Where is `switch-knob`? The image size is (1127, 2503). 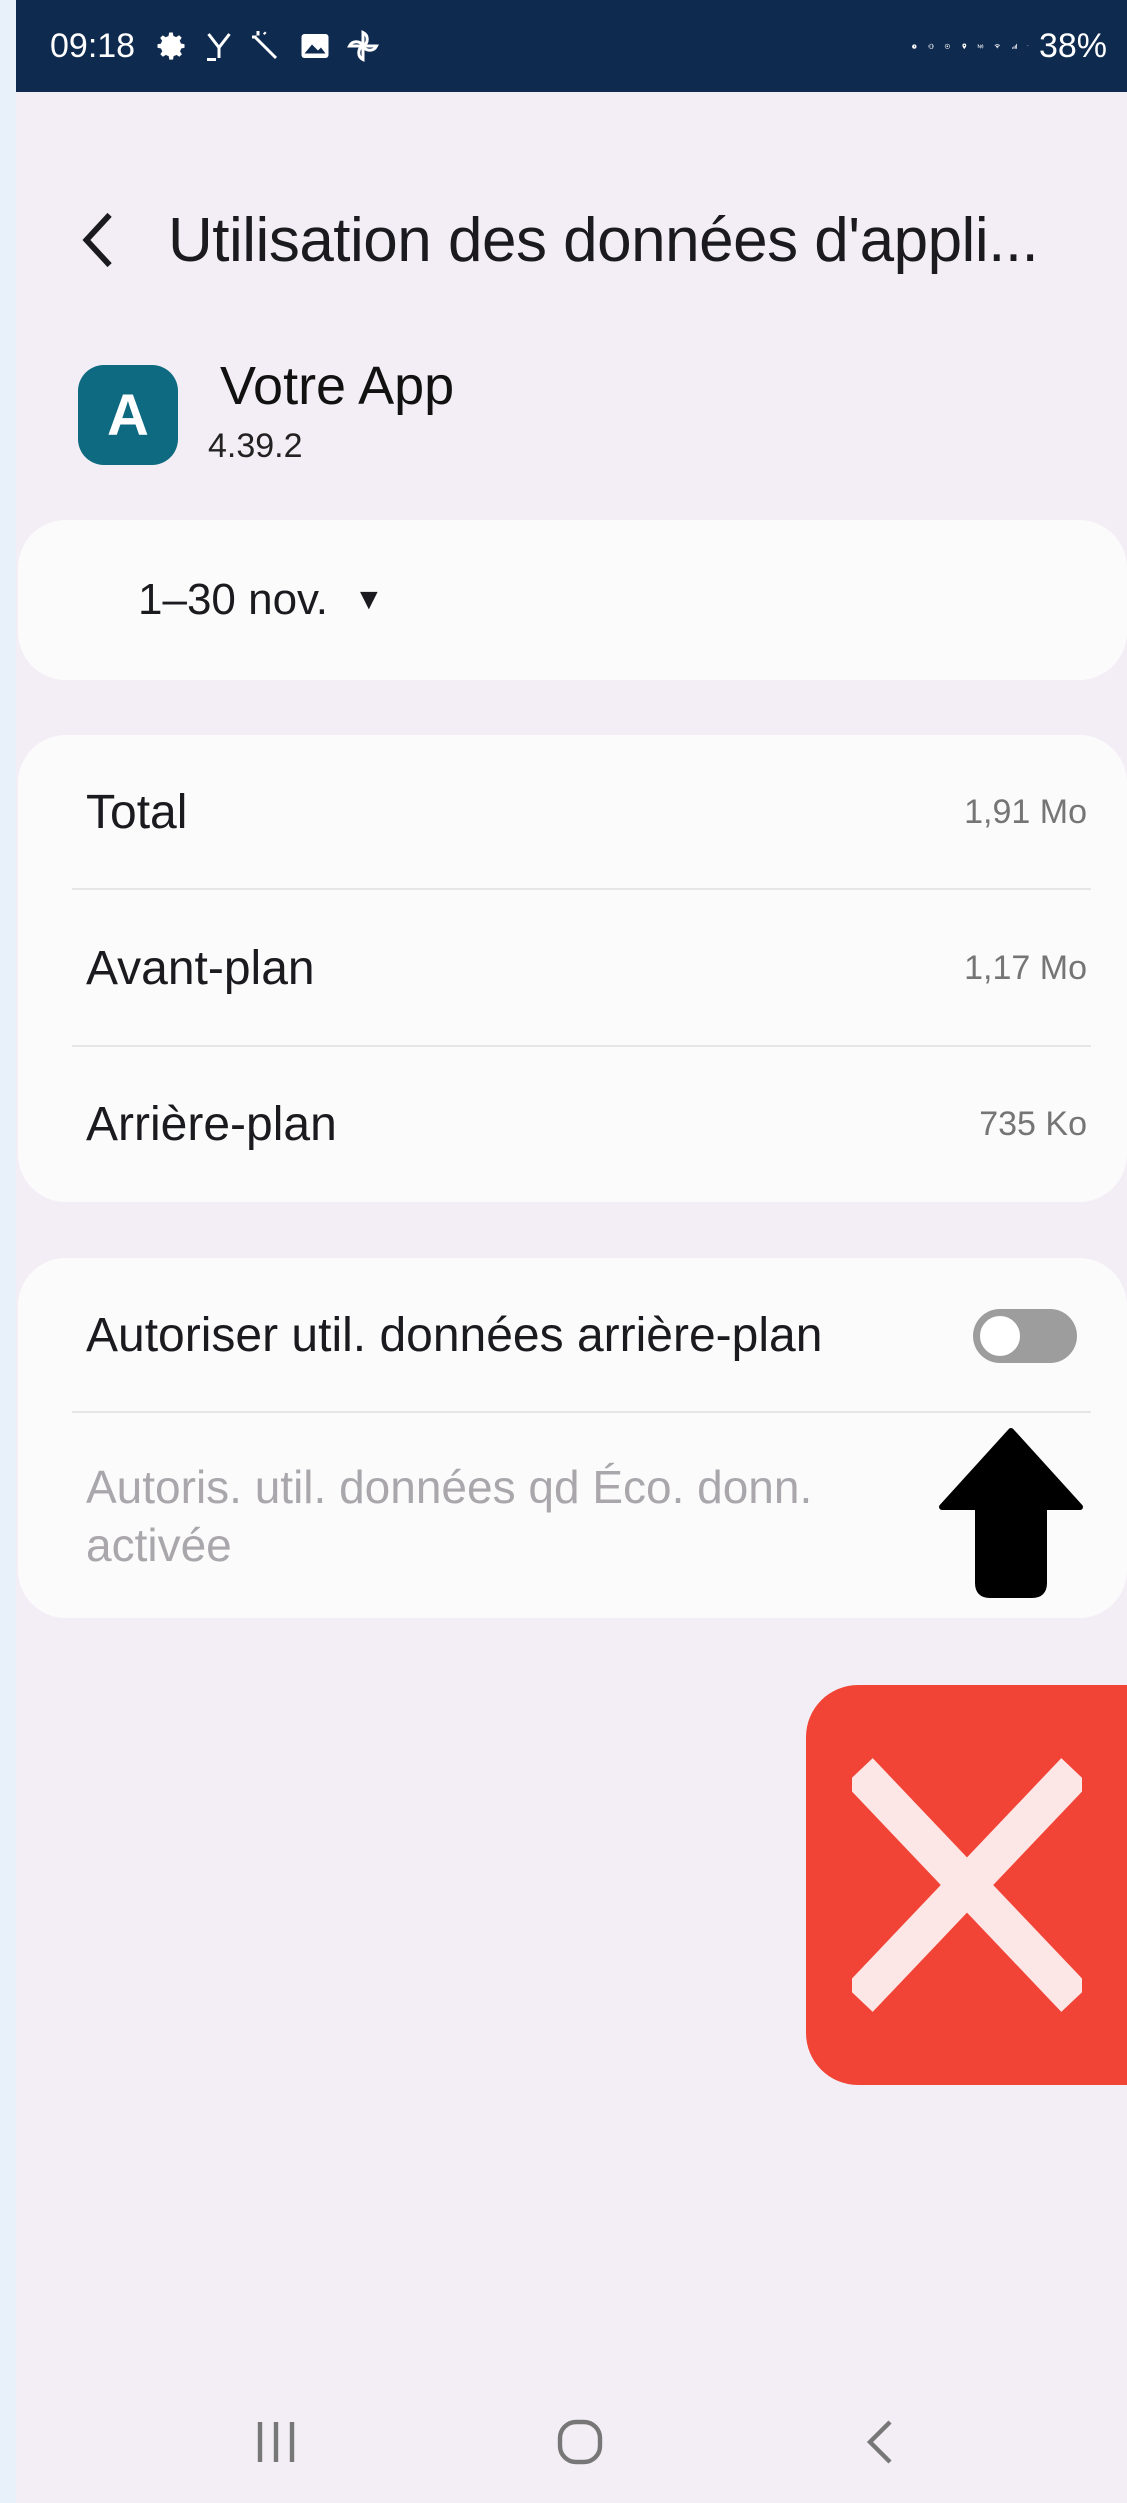 switch-knob is located at coordinates (1000, 1335).